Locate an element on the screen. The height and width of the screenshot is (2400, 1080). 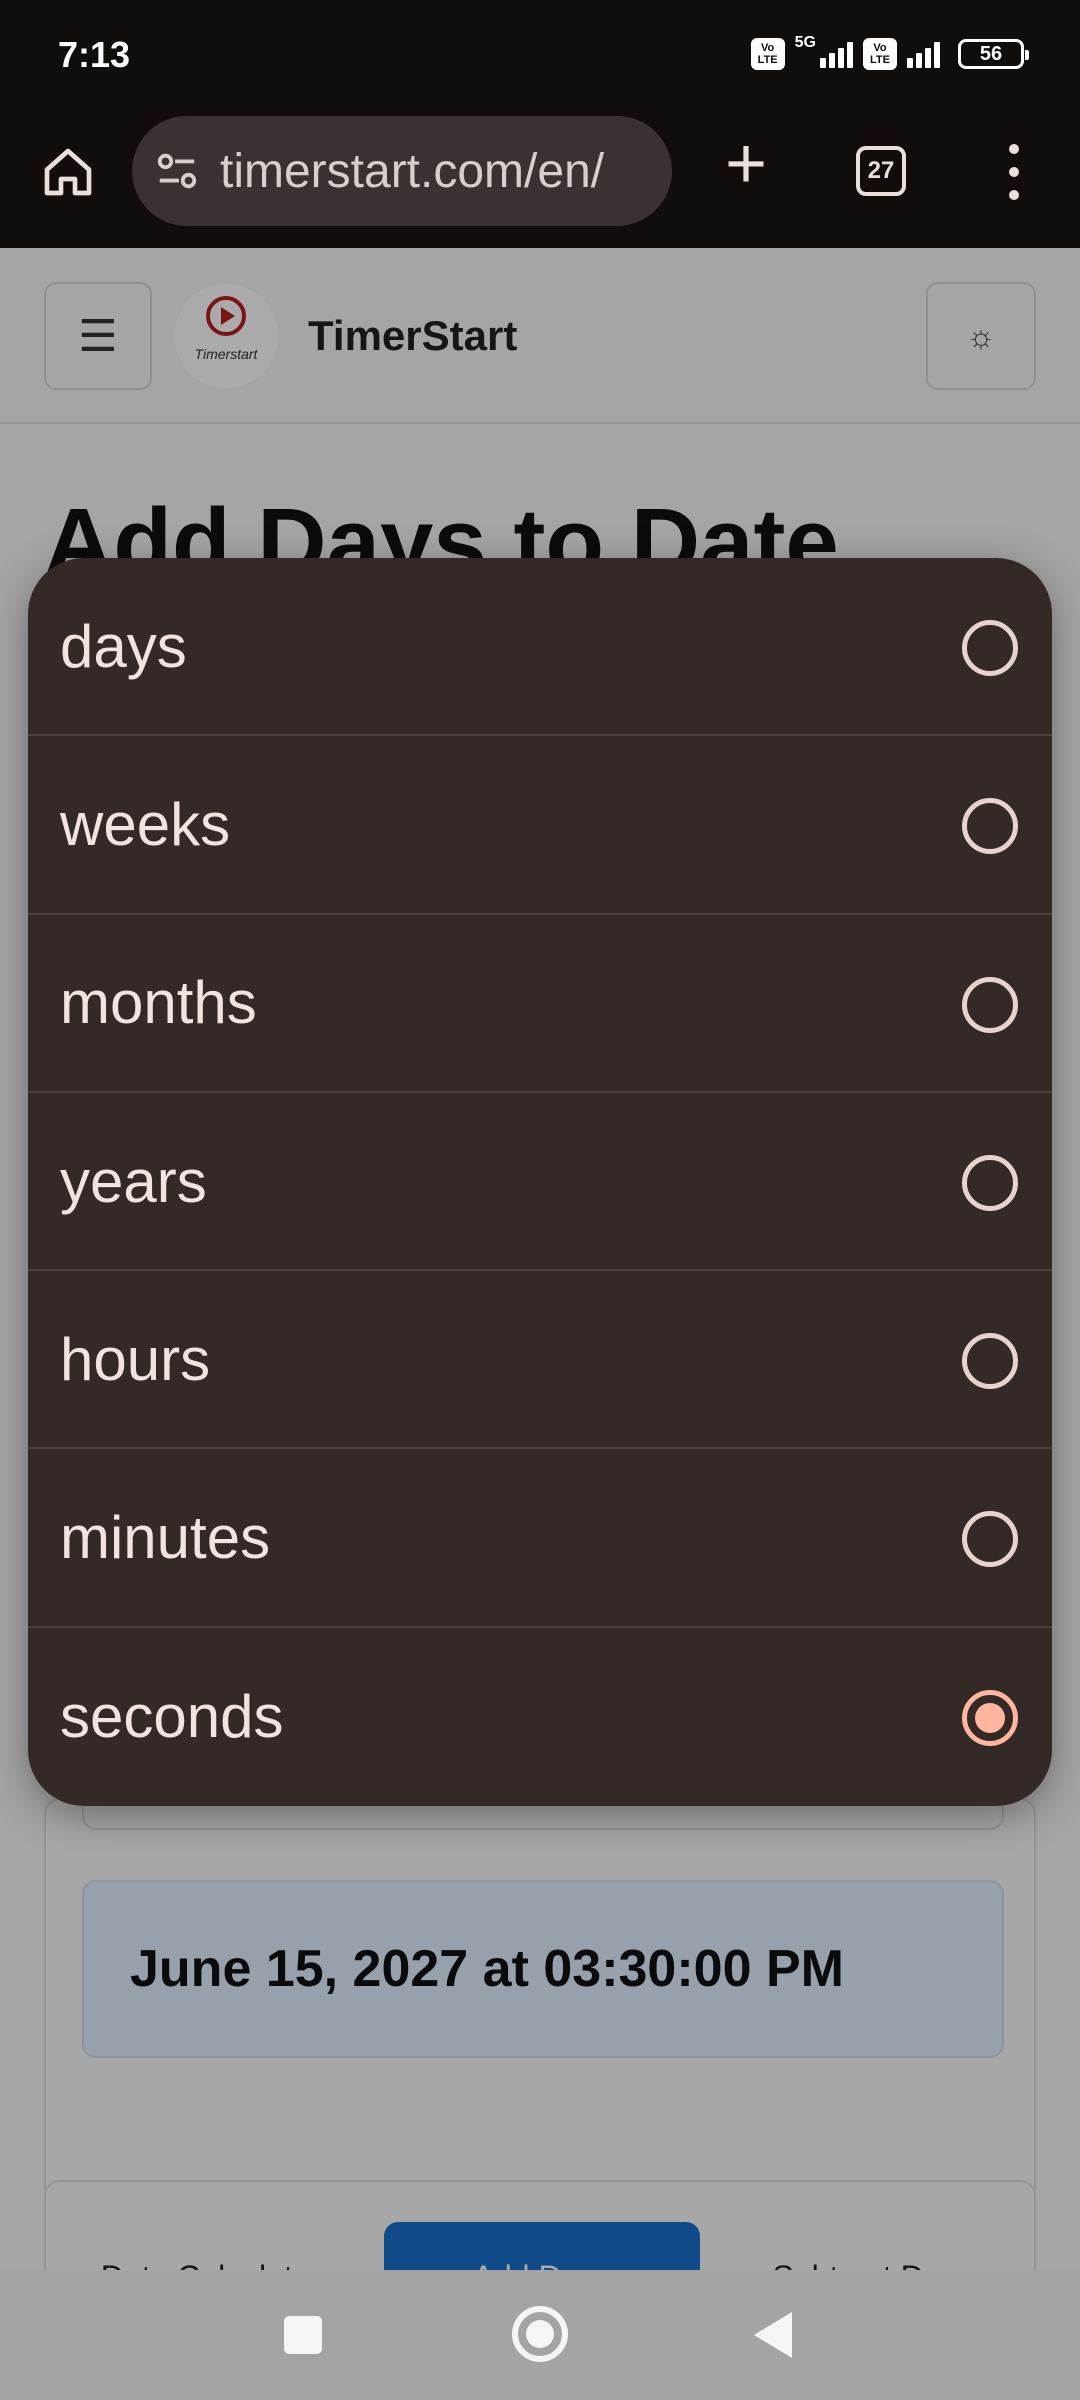
volte-icon-2: Vo LTE is located at coordinates (880, 54).